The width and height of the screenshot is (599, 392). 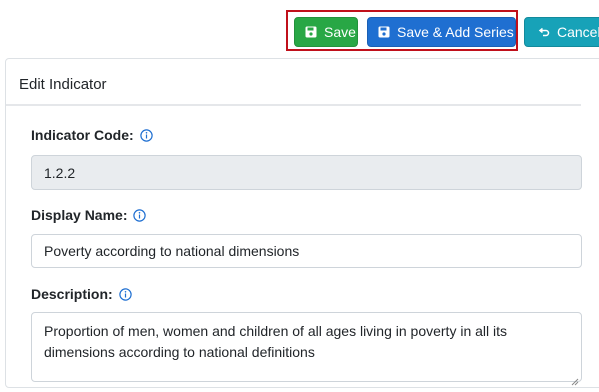 I want to click on indicator-code-label-text: Indicator Code:, so click(x=82, y=135).